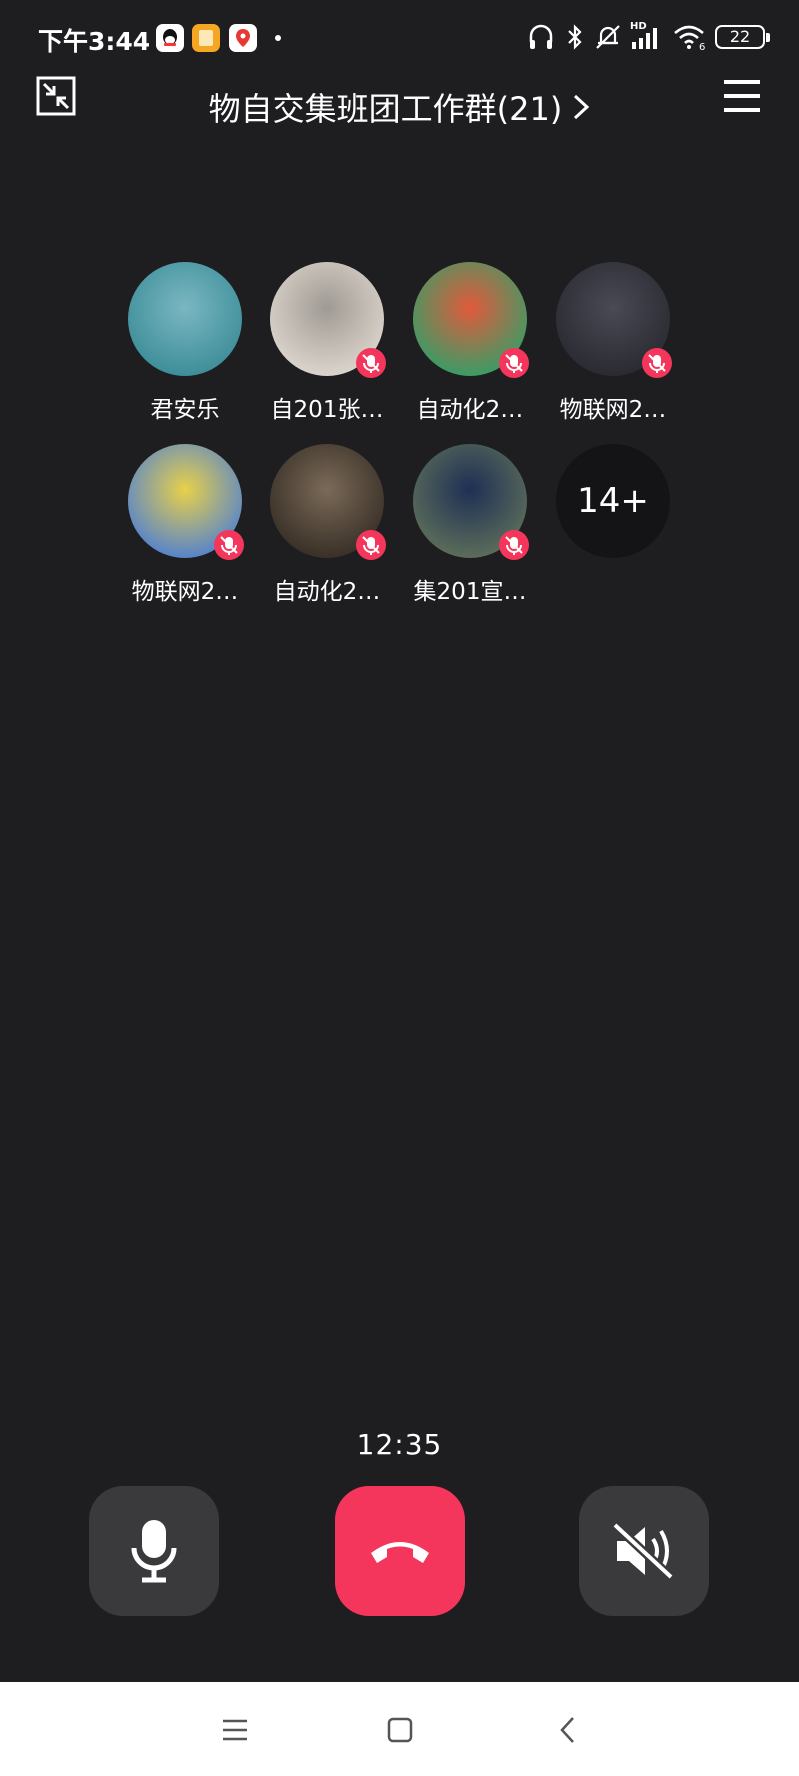  Describe the element at coordinates (399, 1444) in the screenshot. I see `call-timer: 12:35` at that location.